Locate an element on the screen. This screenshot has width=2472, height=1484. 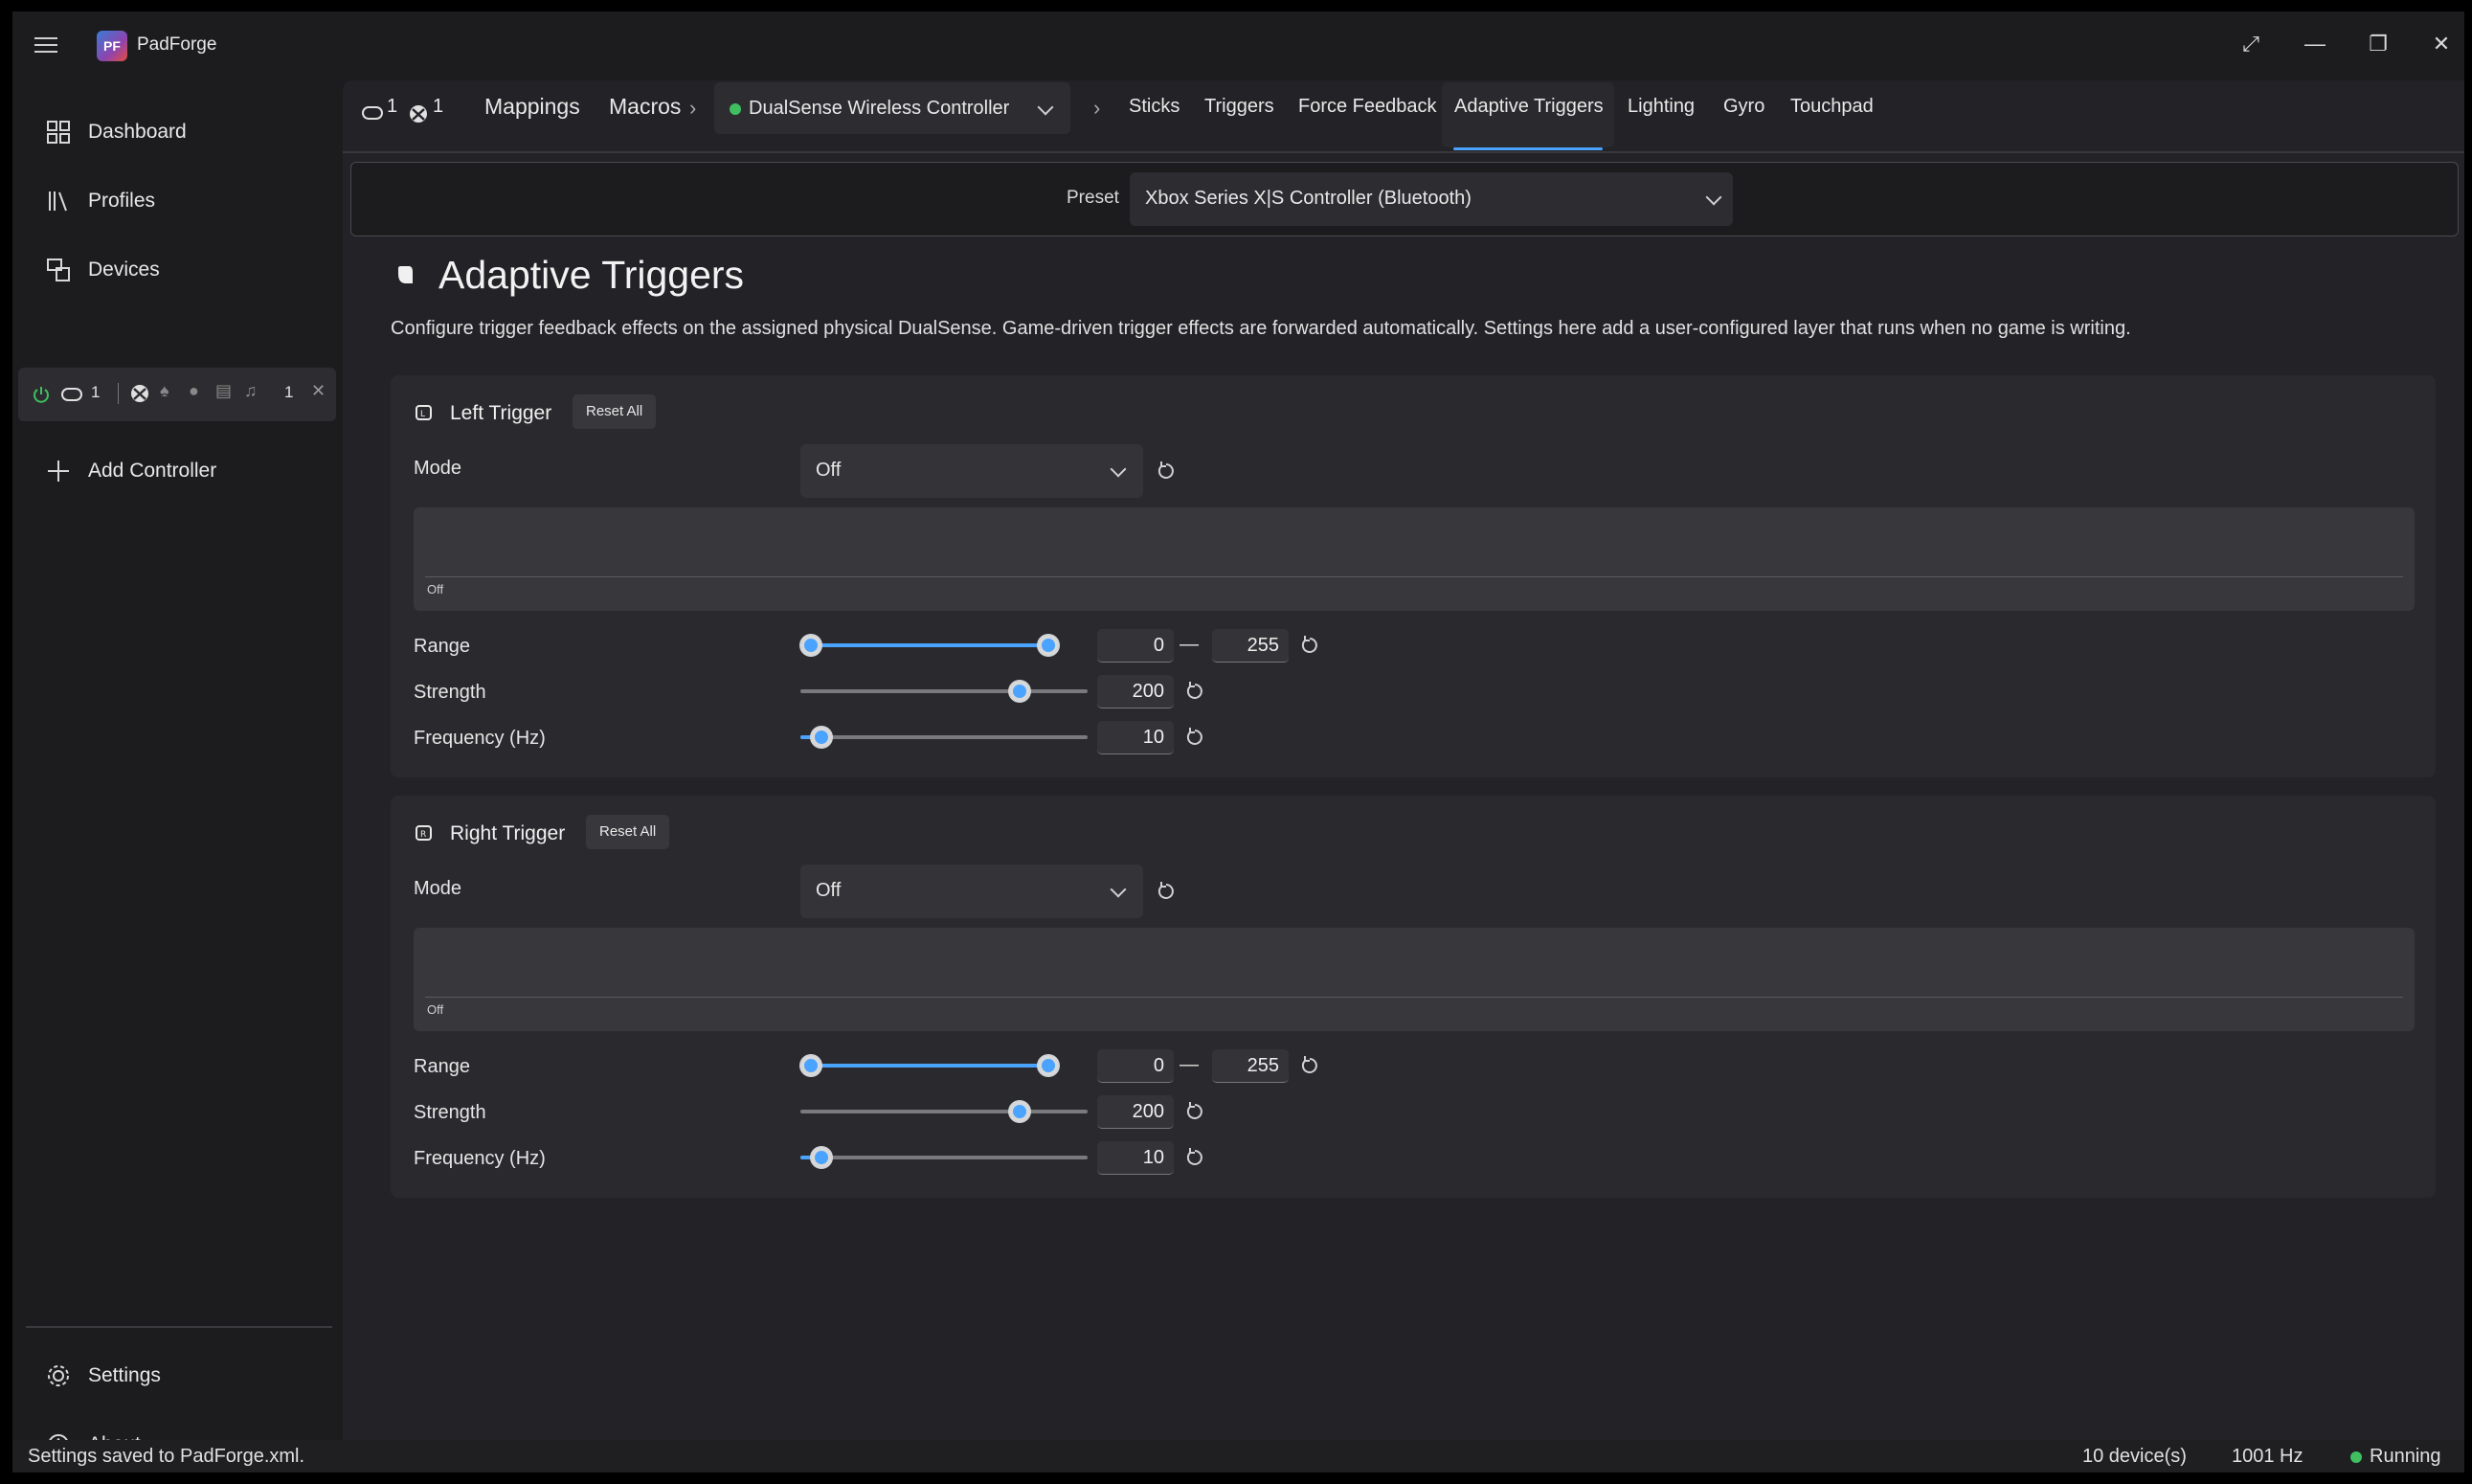
midi-icon: ♫ is located at coordinates (251, 391).